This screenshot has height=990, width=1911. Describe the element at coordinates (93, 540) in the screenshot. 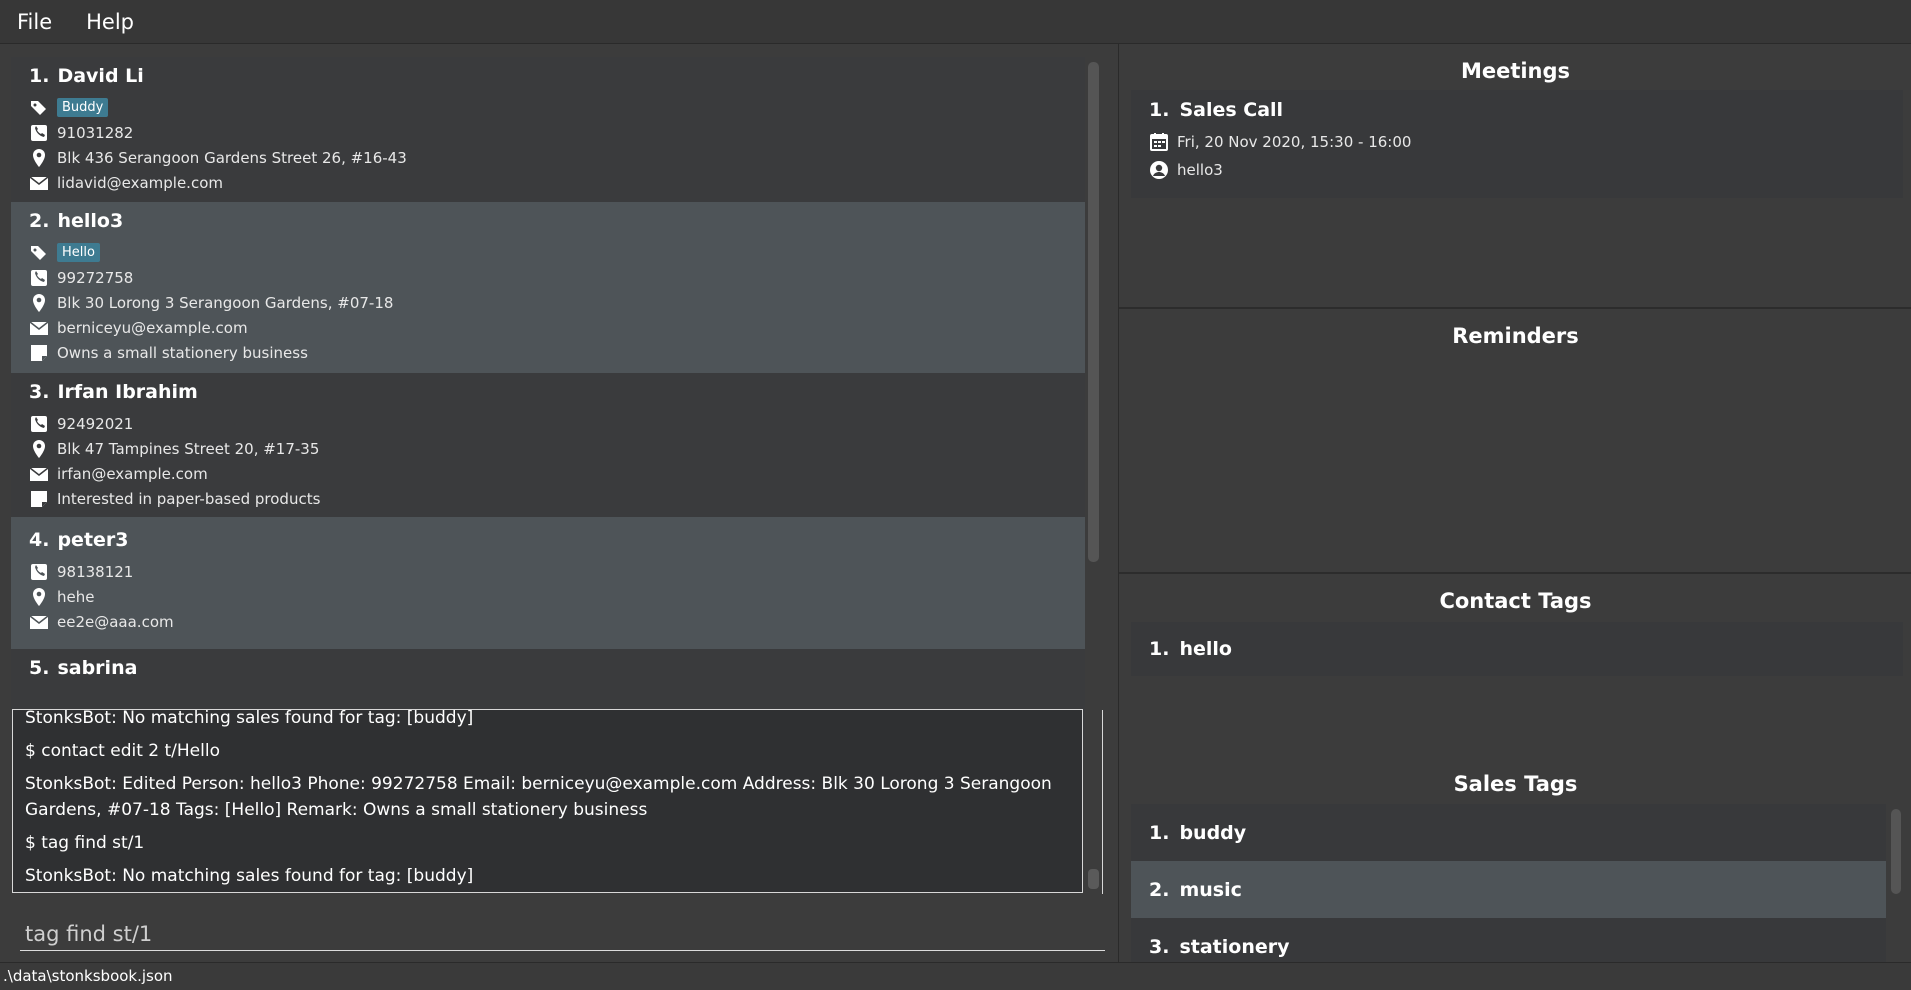

I see `person-name: peter3` at that location.